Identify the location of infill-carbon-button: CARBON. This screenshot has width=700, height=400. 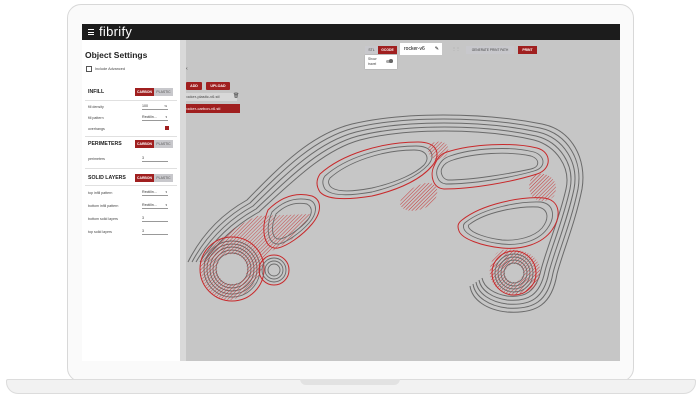
(144, 92).